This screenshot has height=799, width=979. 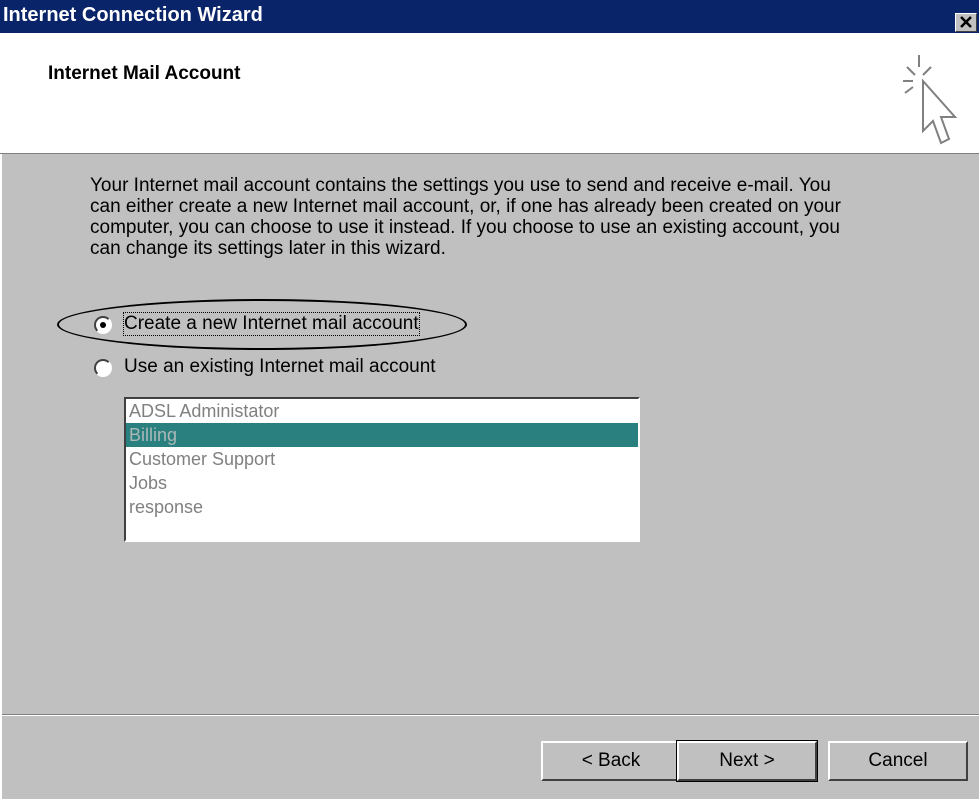 I want to click on footer-divider, so click(x=490, y=715).